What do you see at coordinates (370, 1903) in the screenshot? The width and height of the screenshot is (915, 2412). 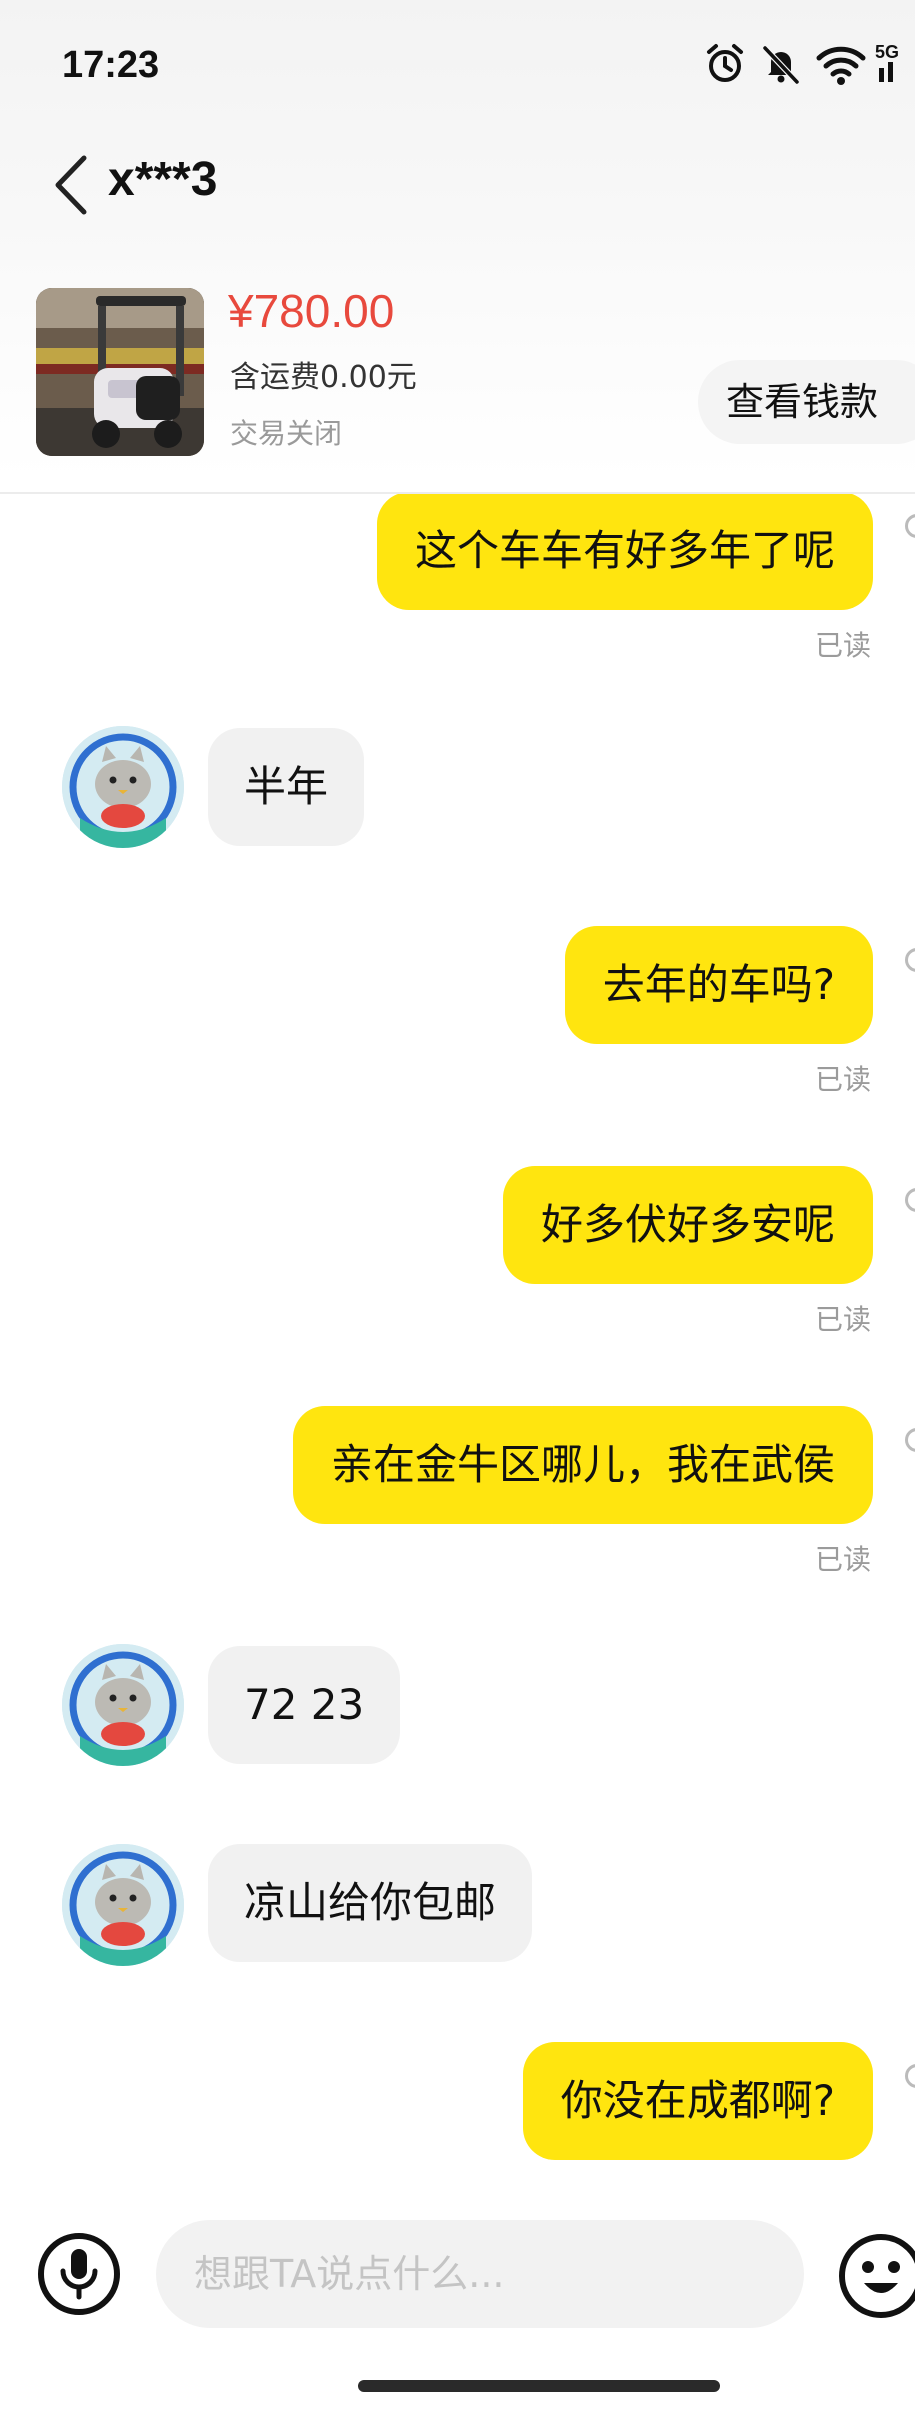 I see `incoming-message-bubble: 凉山给你包邮` at bounding box center [370, 1903].